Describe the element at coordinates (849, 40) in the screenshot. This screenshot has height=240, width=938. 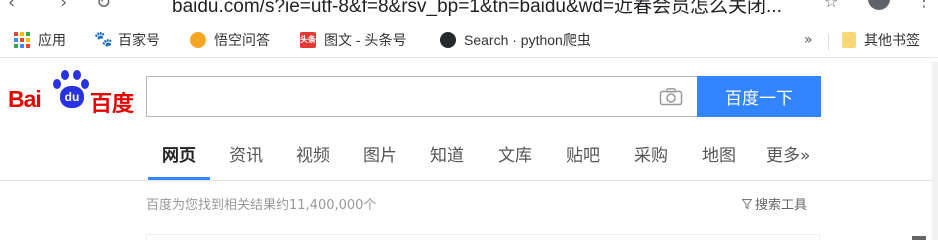
I see `folder-icon` at that location.